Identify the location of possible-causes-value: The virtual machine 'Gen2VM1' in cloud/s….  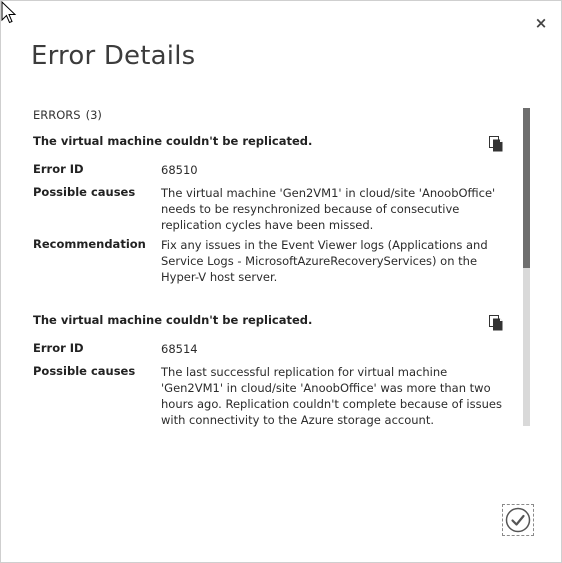
(328, 209).